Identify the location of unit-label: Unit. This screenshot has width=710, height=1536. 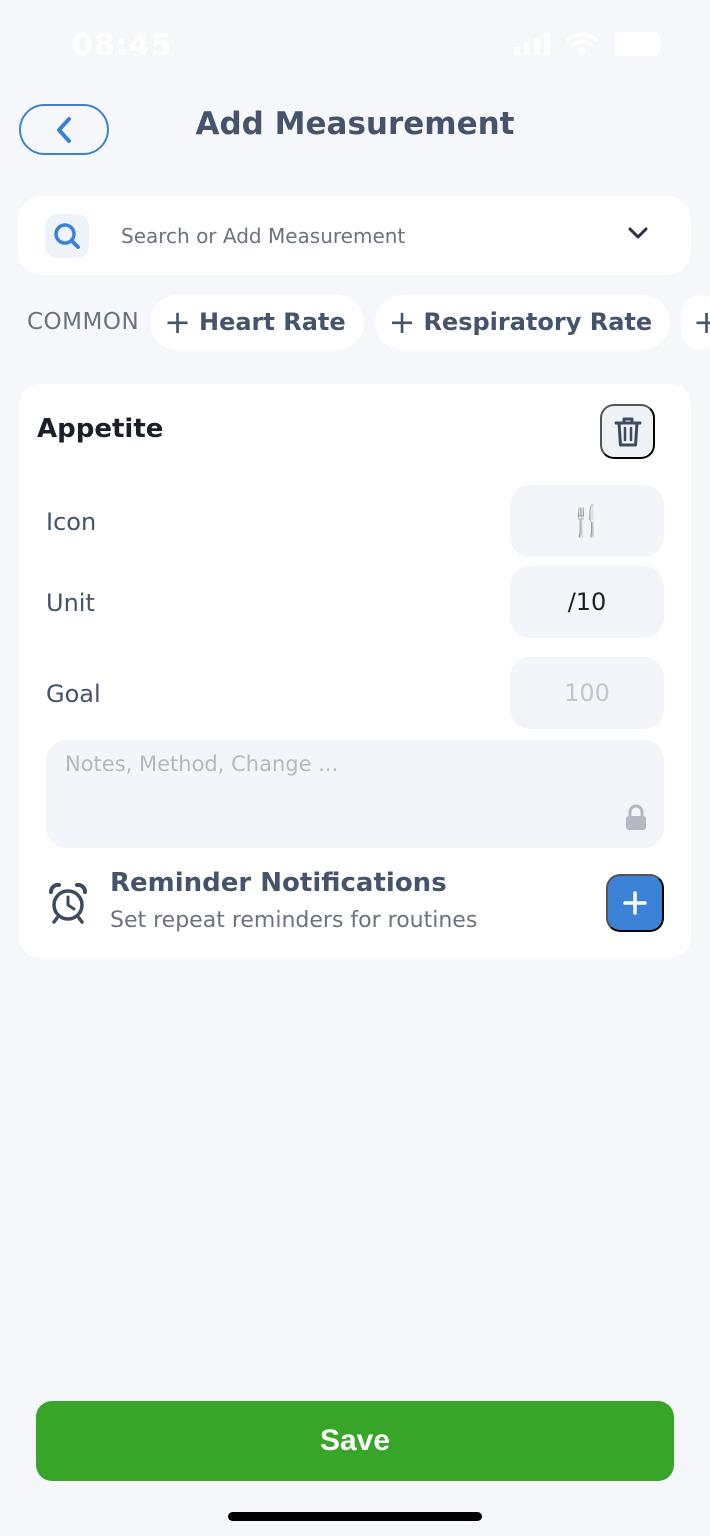
(70, 603).